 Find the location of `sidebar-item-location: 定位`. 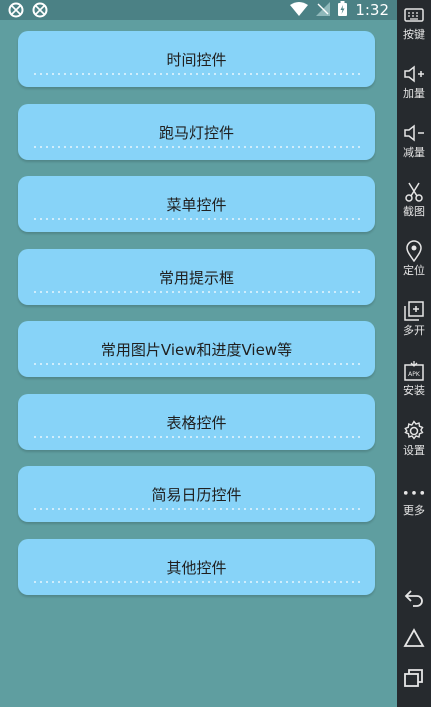

sidebar-item-location: 定位 is located at coordinates (414, 266).